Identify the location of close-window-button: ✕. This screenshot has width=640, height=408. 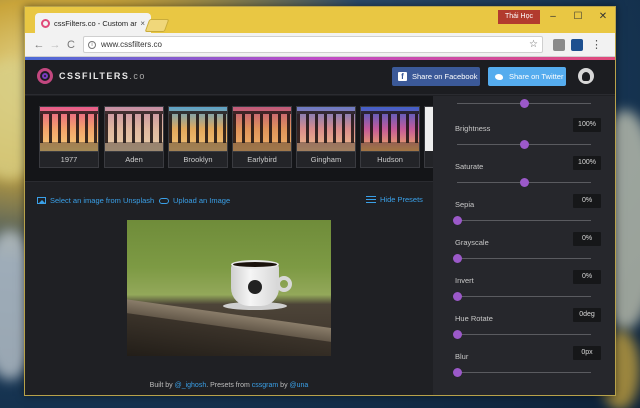
(603, 16).